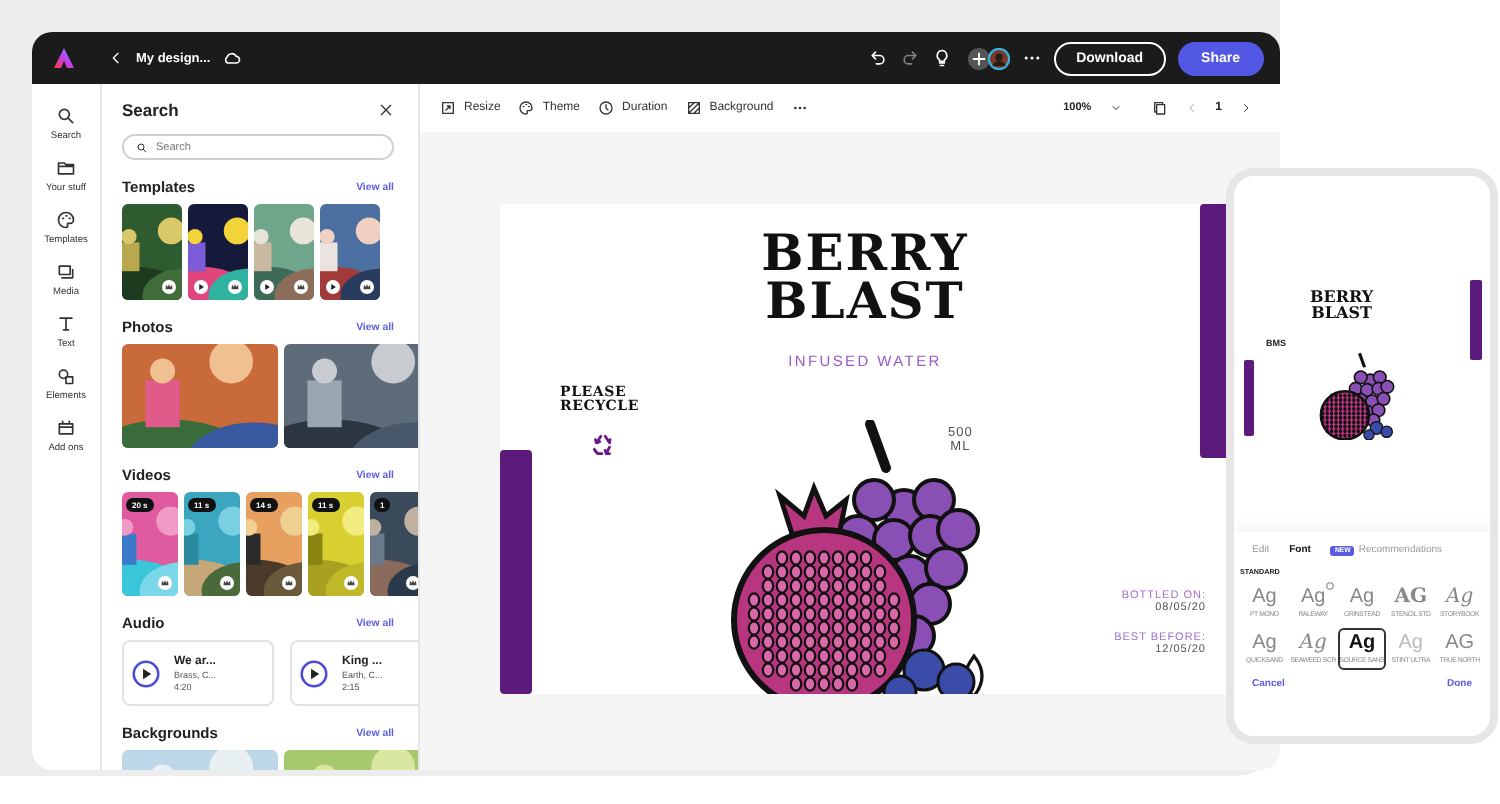 The height and width of the screenshot is (804, 1500). What do you see at coordinates (66, 324) in the screenshot?
I see `text-icon` at bounding box center [66, 324].